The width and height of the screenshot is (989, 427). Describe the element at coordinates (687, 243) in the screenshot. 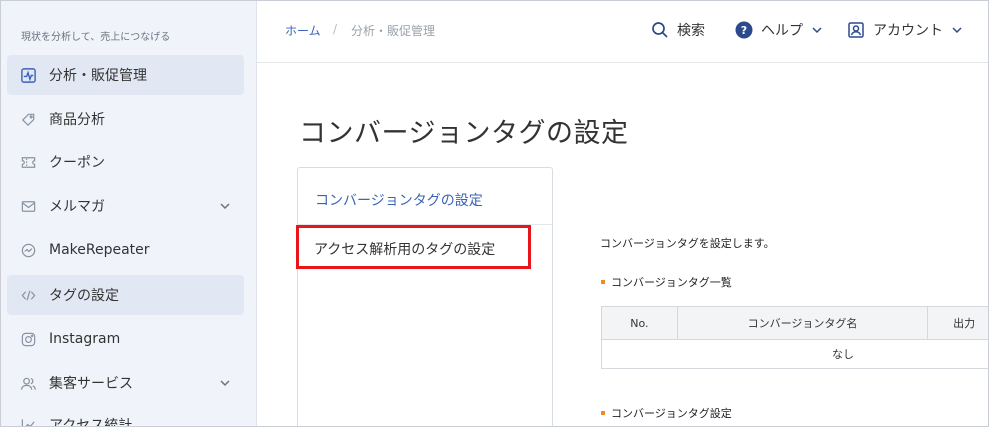

I see `description-text: コンバージョンタグを設定します。` at that location.